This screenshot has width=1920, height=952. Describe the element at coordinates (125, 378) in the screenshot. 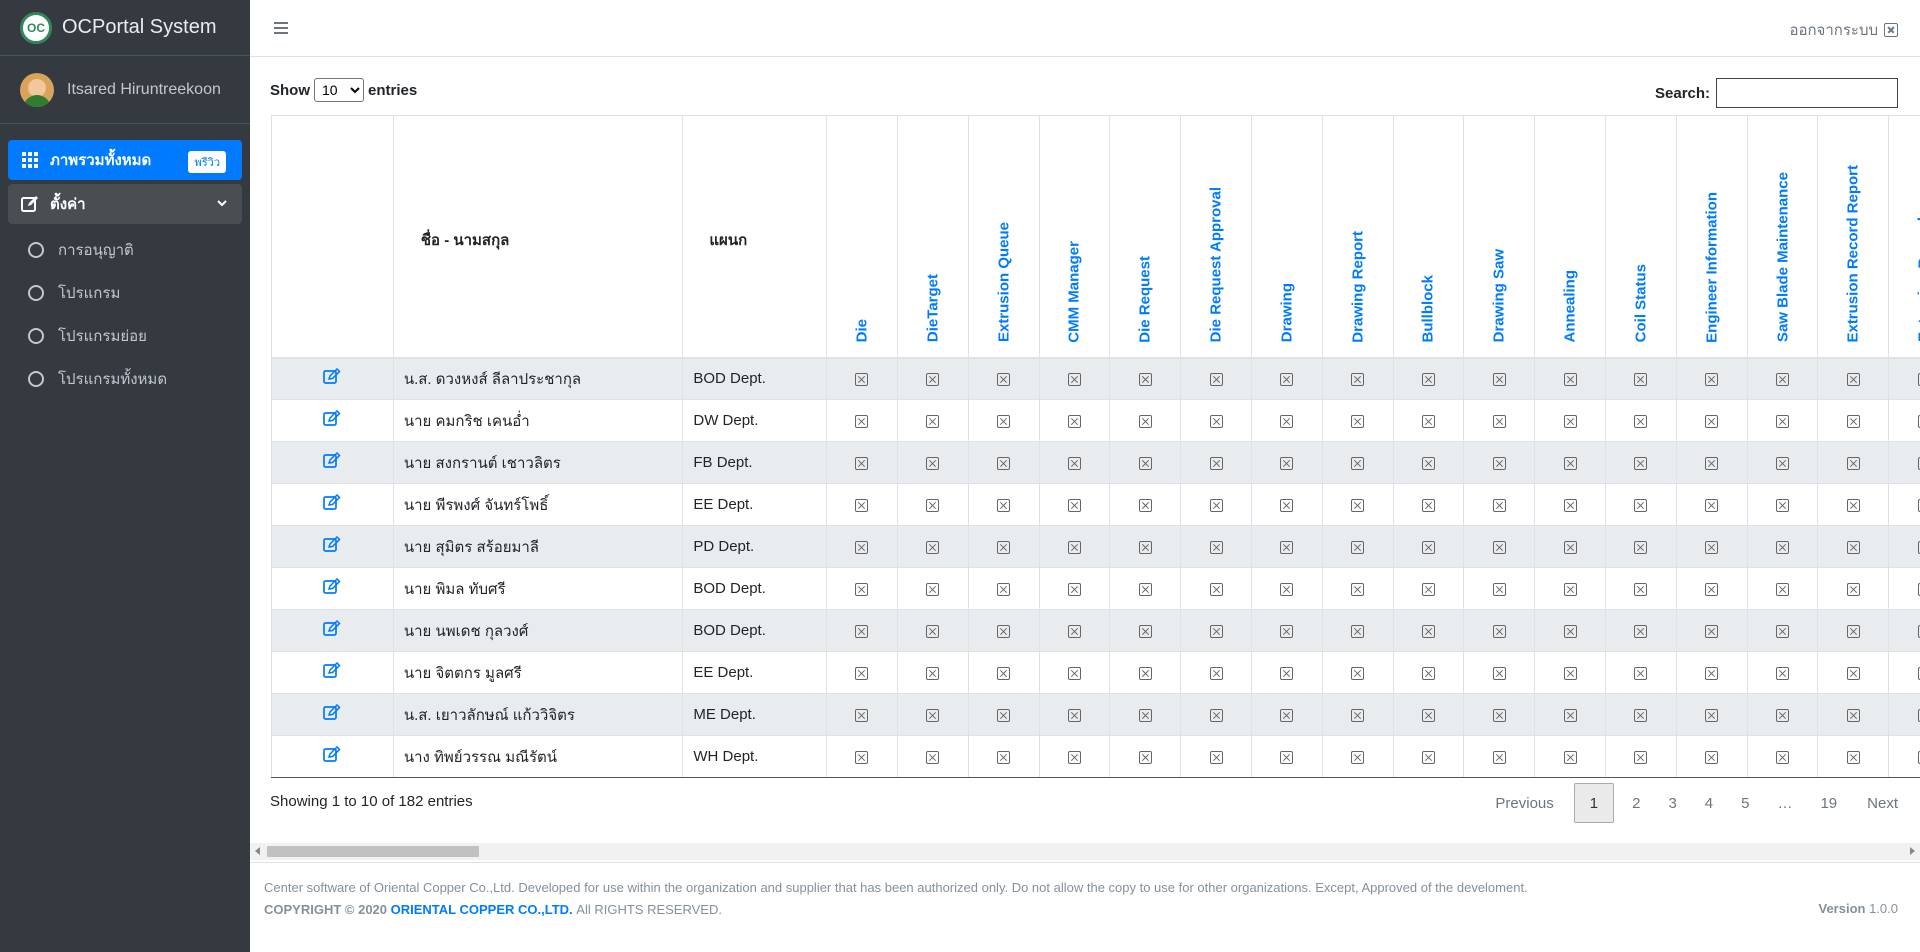

I see `sidebar-subitem-all-programs: โปรแกรมทั้งหมด` at that location.